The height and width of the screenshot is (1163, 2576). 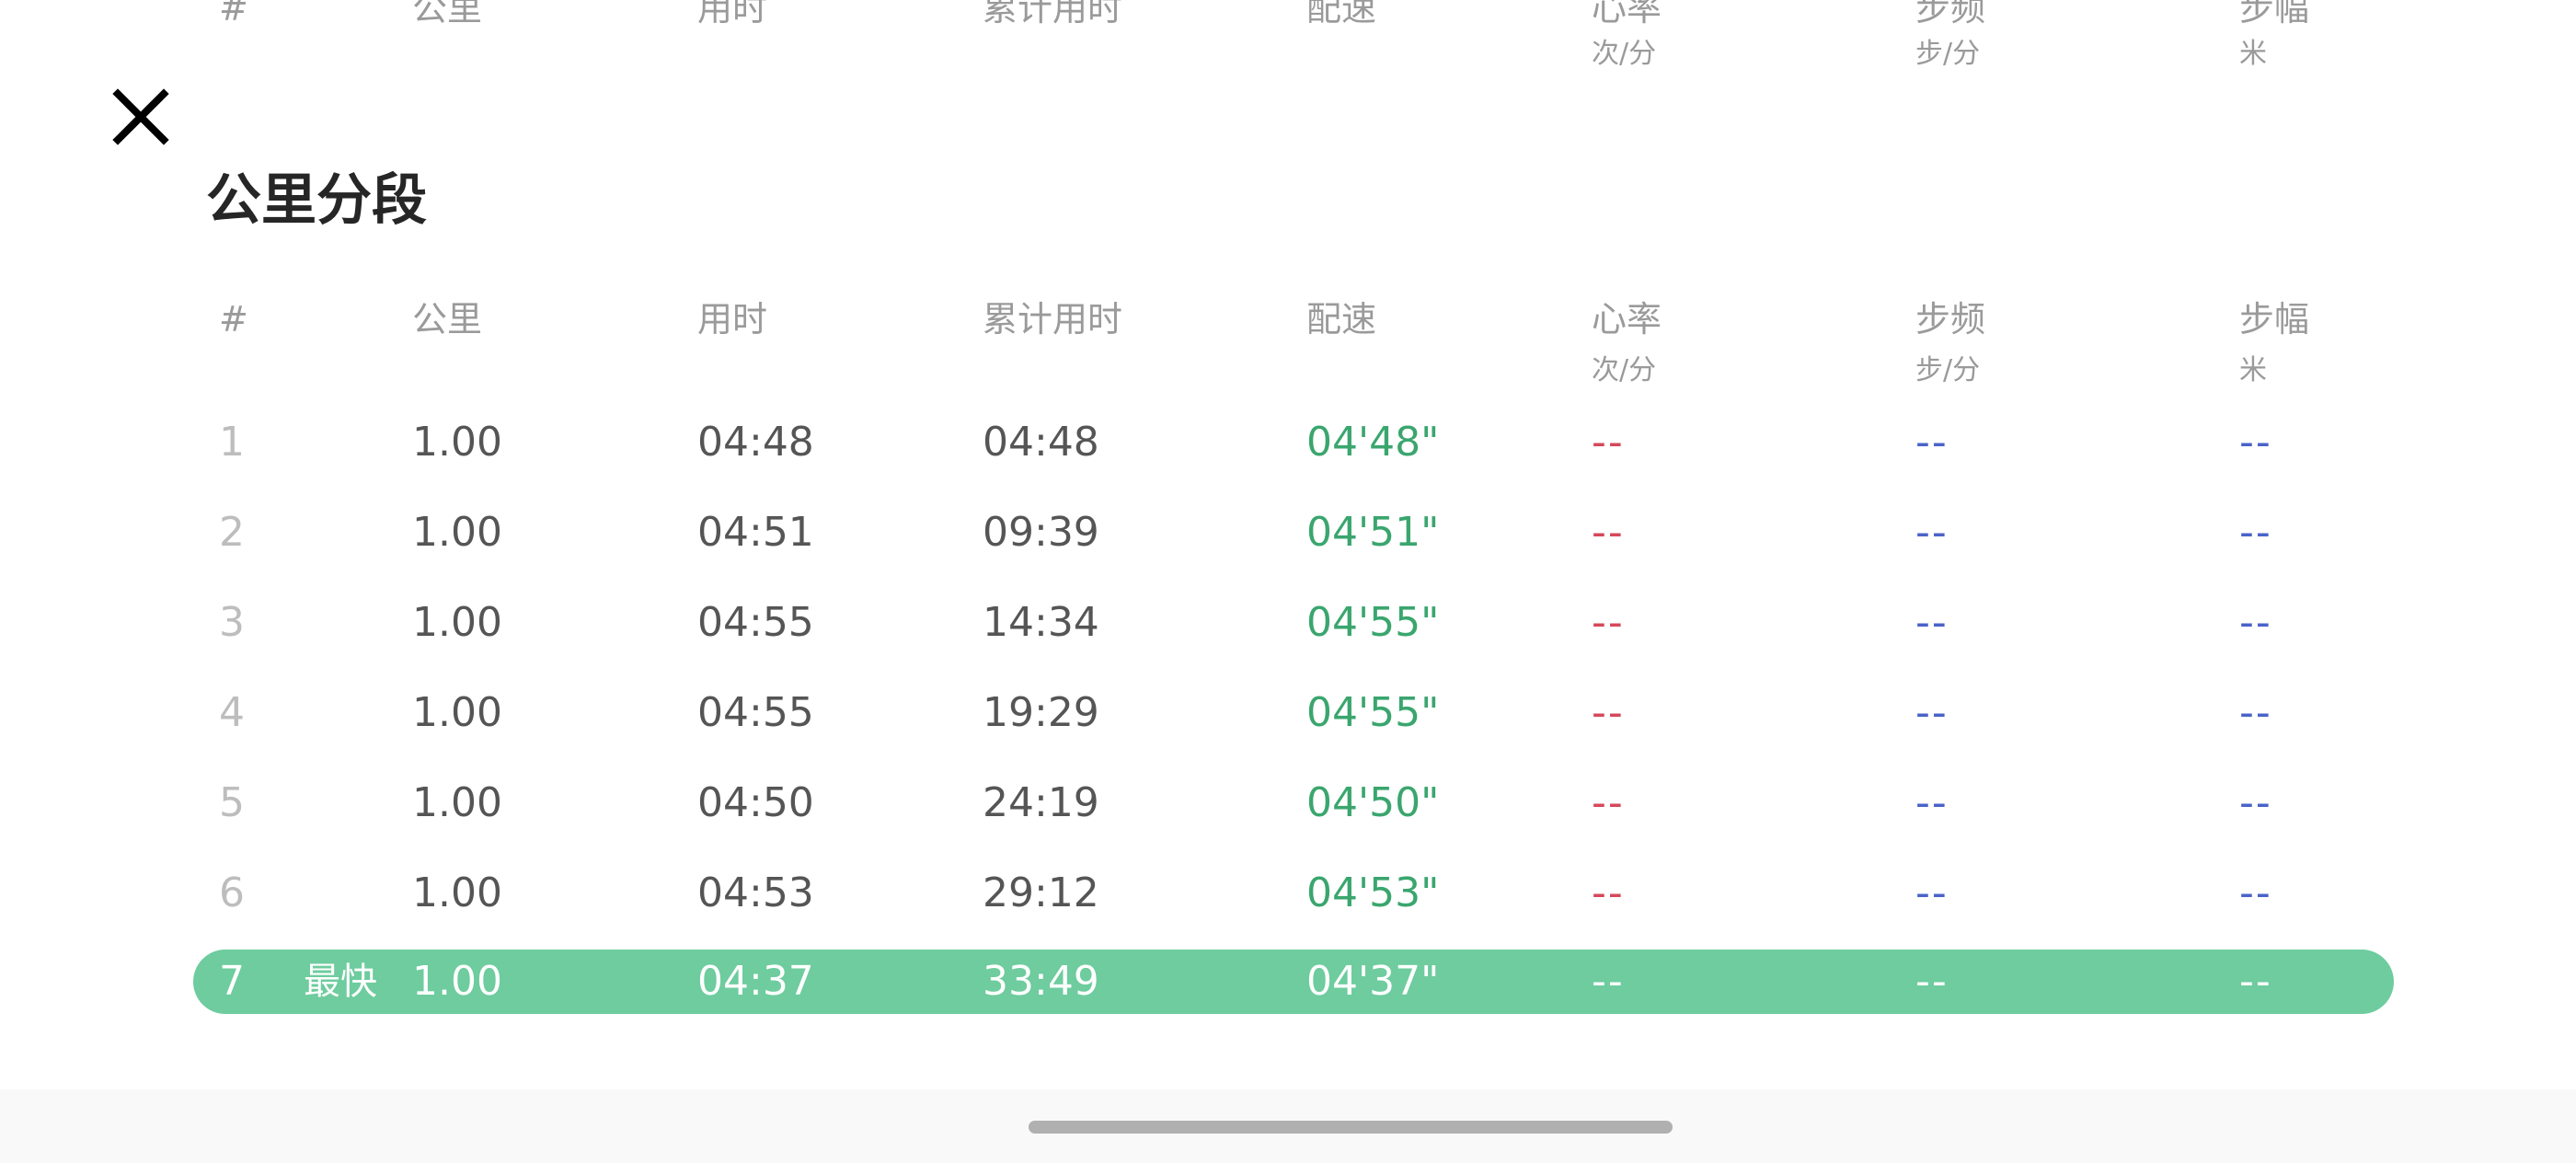 I want to click on col-time: 用时, so click(x=732, y=319).